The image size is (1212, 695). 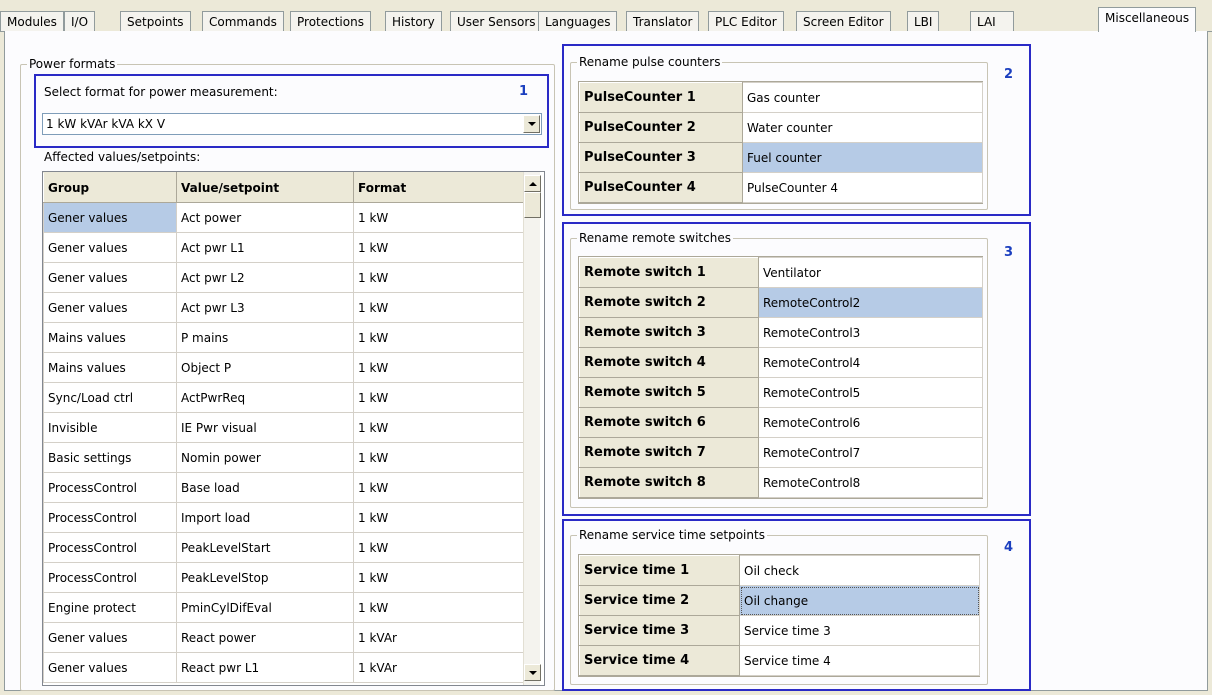 I want to click on service-time-row: Service time 4 Service time 4, so click(x=779, y=660).